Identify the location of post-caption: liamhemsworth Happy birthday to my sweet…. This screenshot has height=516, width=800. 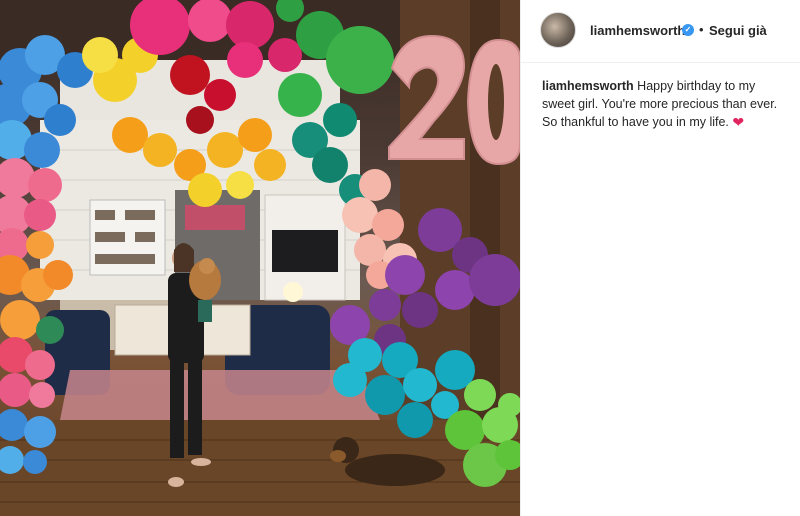
(666, 104).